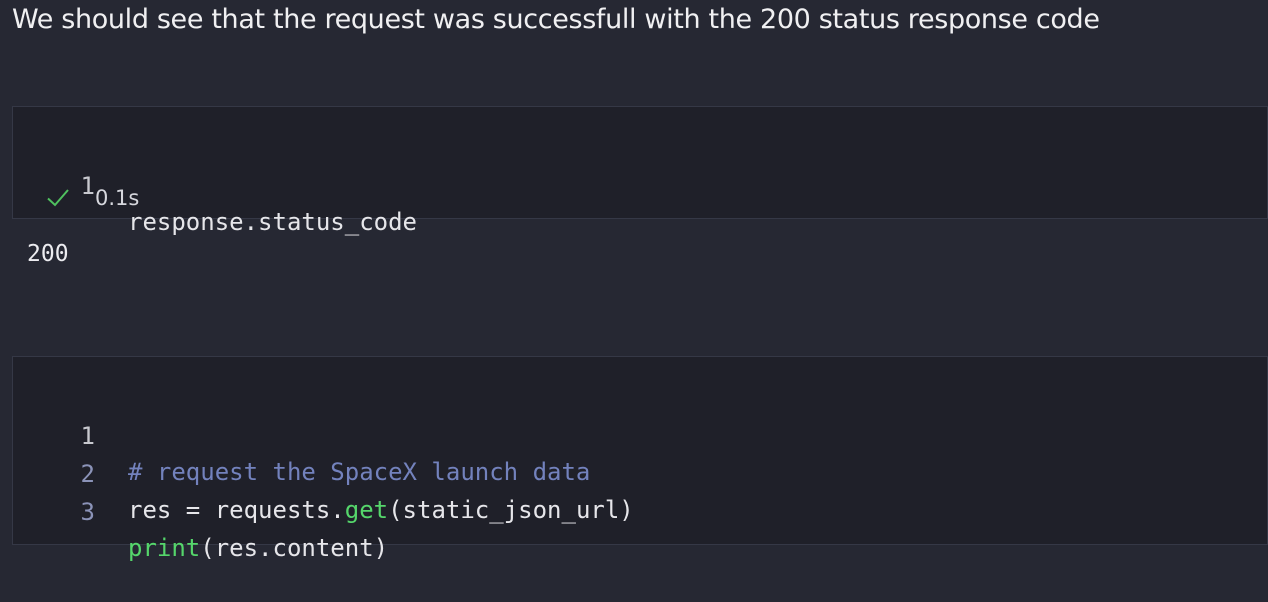  I want to click on code-operator: =, so click(193, 510).